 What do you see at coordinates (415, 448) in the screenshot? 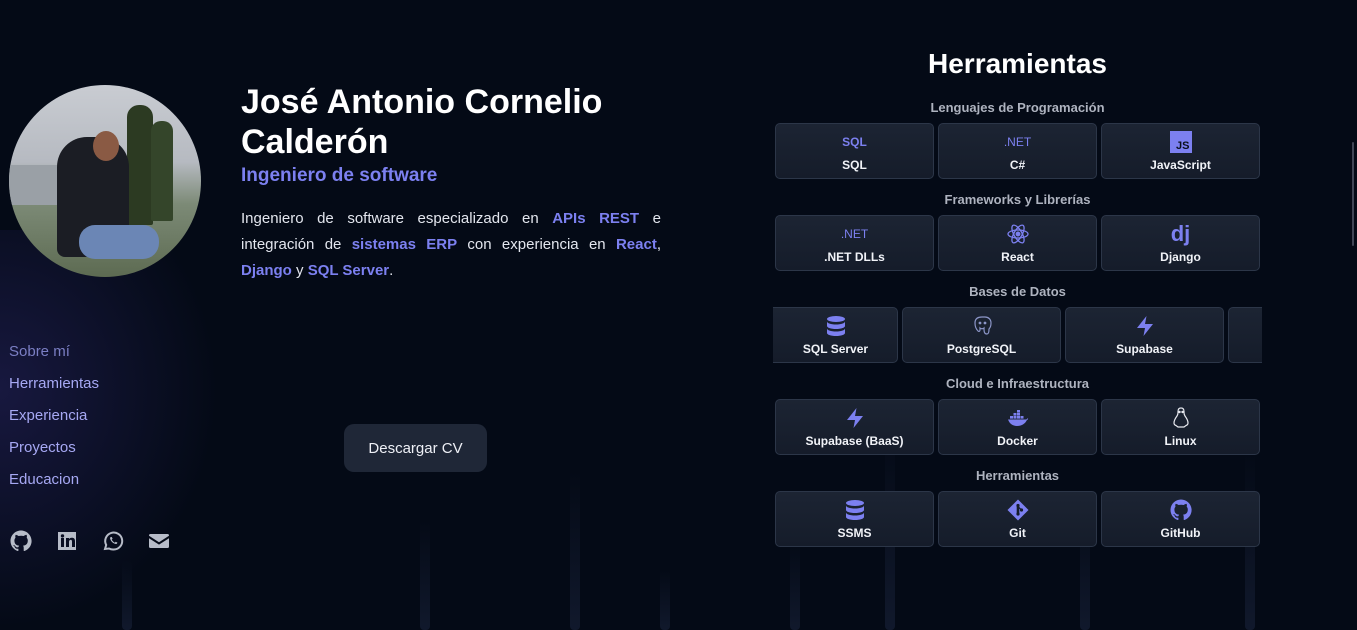
I see `download-cv-button: Descargar CV` at bounding box center [415, 448].